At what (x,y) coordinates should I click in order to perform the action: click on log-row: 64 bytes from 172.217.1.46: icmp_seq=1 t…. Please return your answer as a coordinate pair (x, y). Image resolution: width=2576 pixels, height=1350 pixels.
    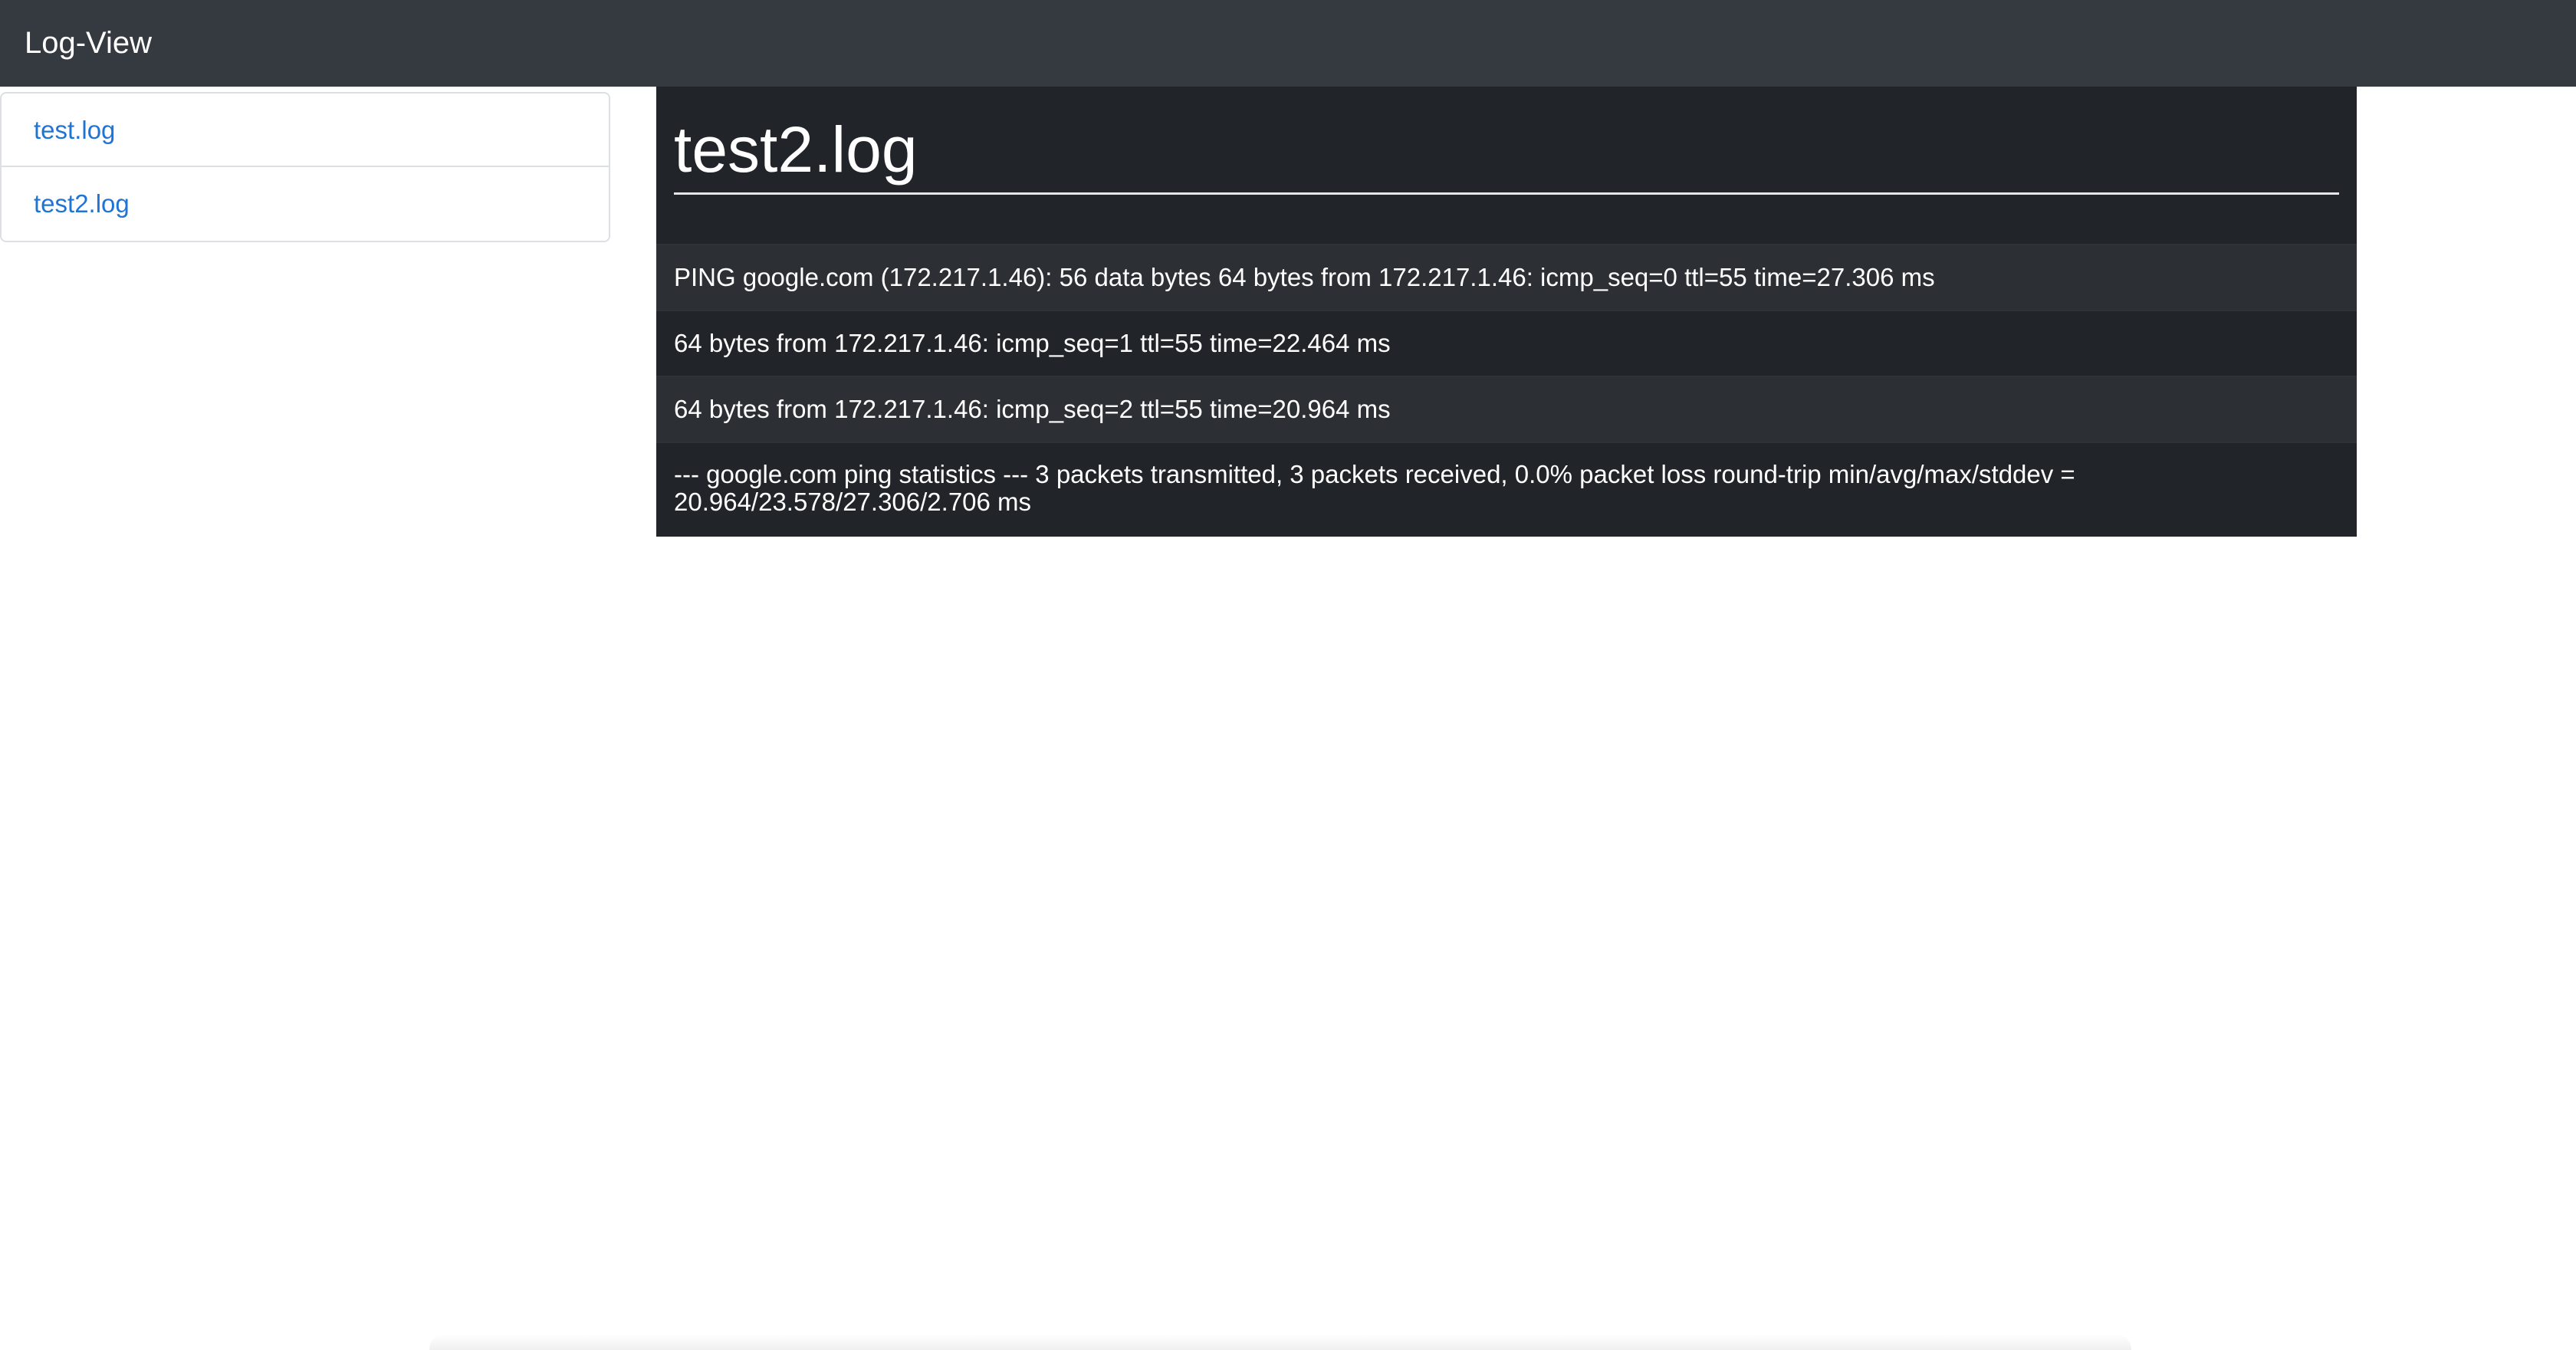
    Looking at the image, I should click on (1506, 343).